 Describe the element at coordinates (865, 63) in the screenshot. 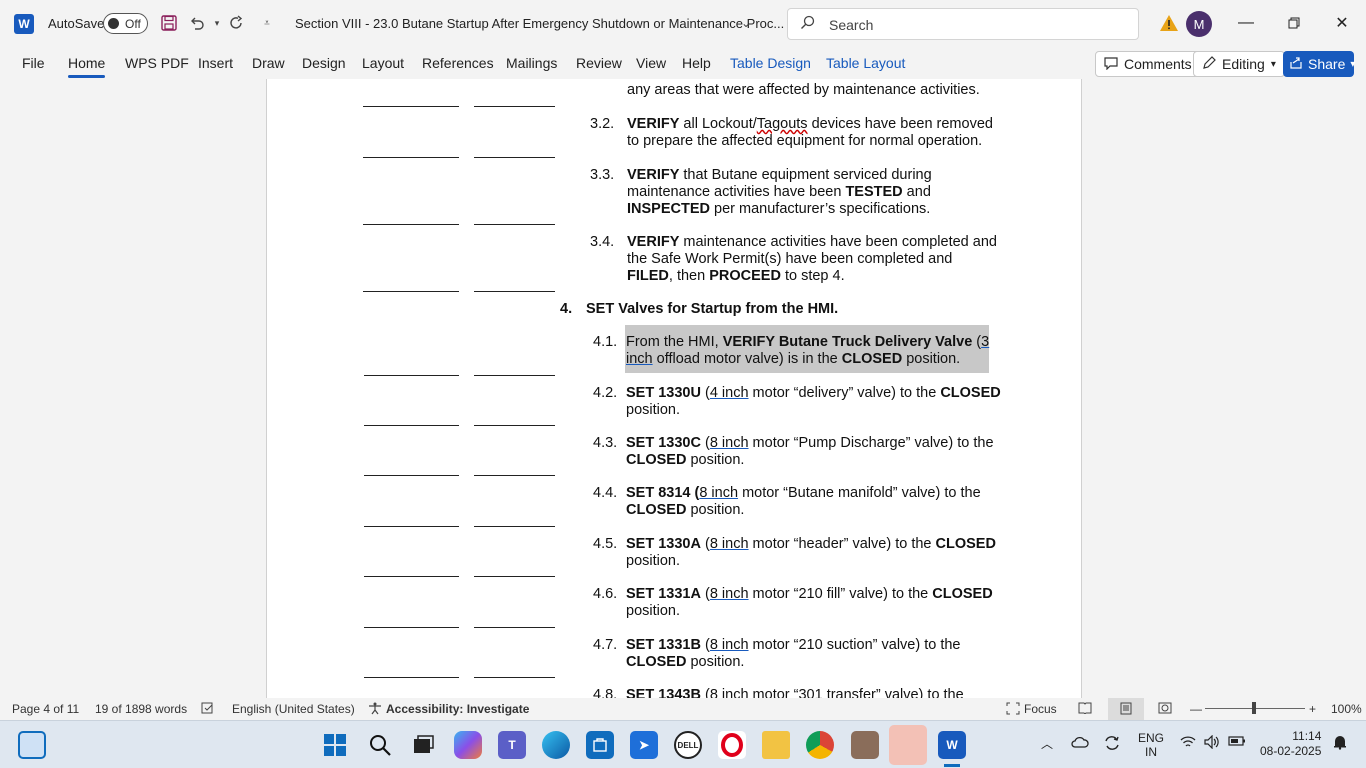

I see `tab-table-layout: Table Layout` at that location.